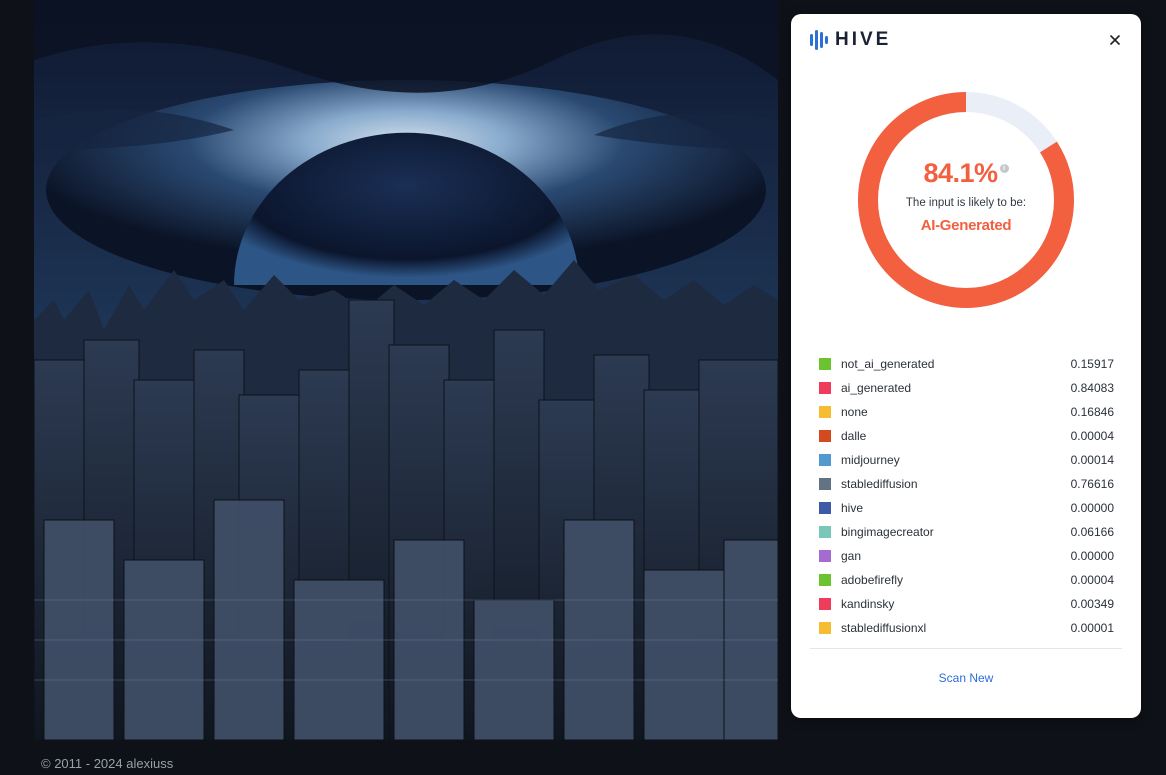  Describe the element at coordinates (960, 173) in the screenshot. I see `score-value: 84.1%` at that location.